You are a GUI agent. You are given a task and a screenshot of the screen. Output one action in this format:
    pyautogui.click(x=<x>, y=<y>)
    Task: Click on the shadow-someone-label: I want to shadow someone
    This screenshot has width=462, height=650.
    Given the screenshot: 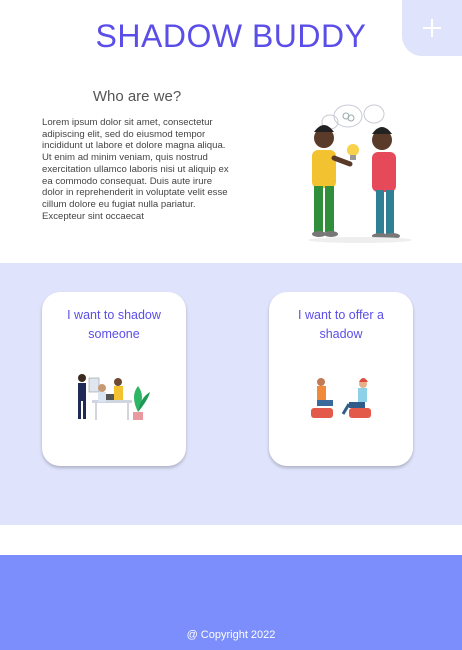 What is the action you would take?
    pyautogui.click(x=114, y=324)
    